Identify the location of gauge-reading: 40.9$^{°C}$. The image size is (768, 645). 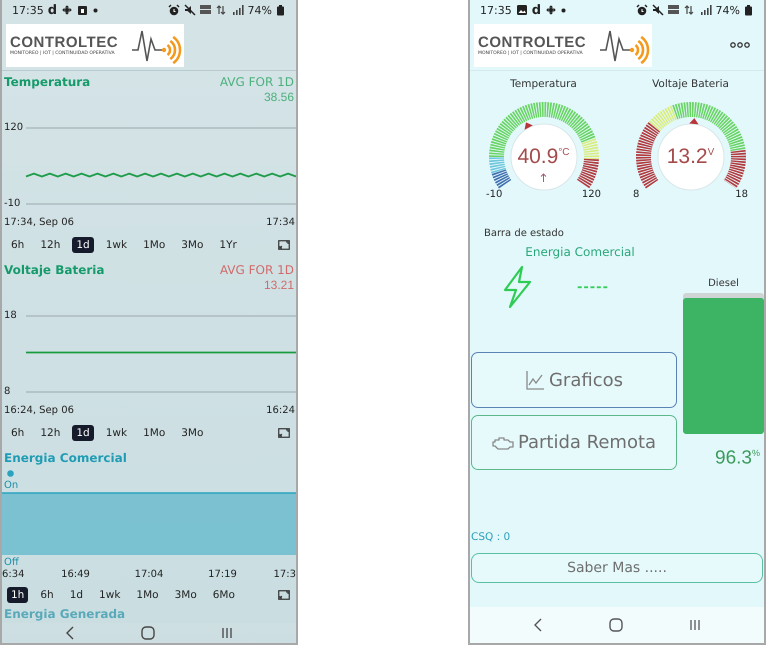
(543, 156).